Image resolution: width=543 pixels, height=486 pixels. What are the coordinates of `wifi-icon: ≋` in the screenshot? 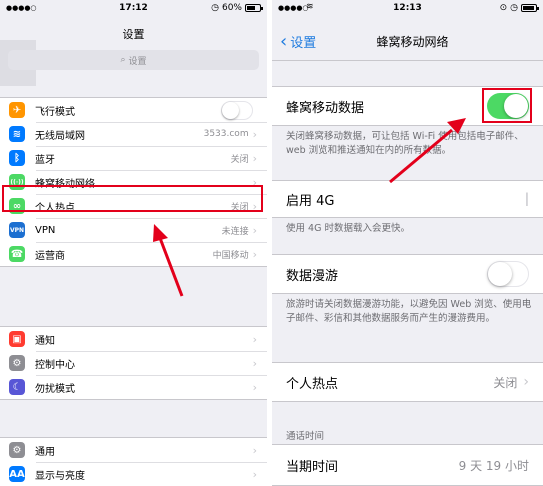 It's located at (17, 134).